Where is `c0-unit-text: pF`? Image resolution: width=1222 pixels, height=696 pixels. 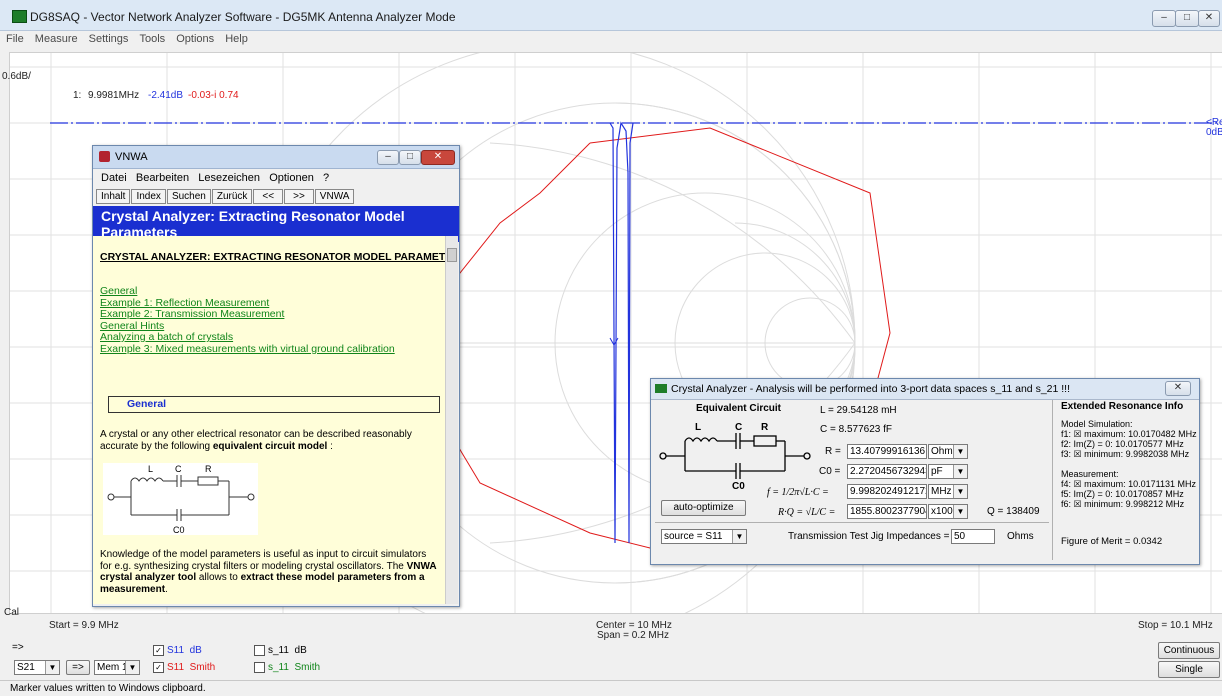 c0-unit-text: pF is located at coordinates (937, 471).